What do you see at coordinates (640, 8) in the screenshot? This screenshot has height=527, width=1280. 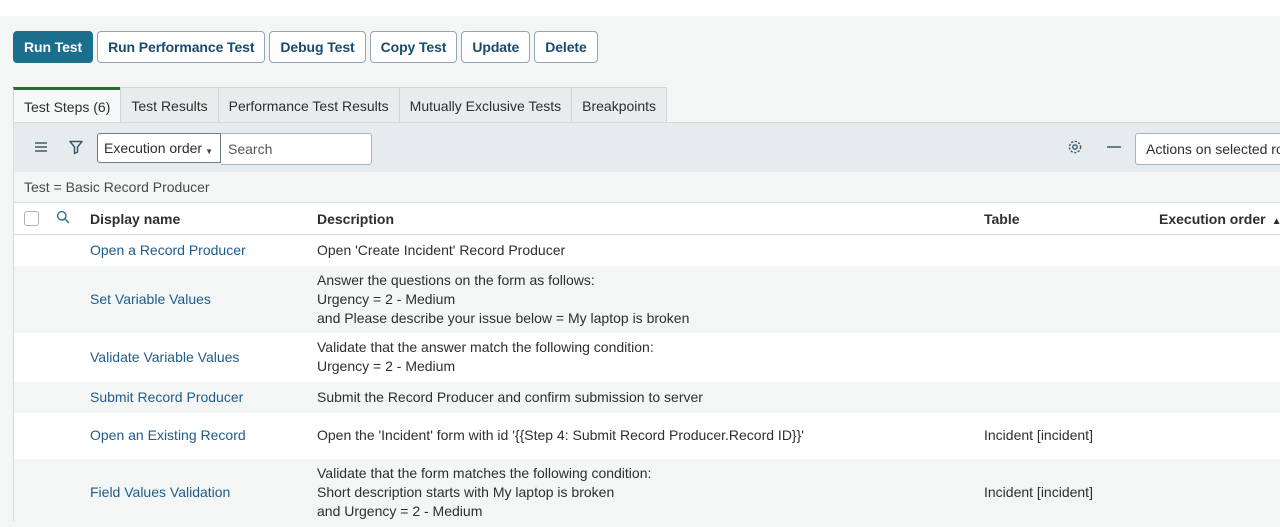 I see `page-top-strip` at bounding box center [640, 8].